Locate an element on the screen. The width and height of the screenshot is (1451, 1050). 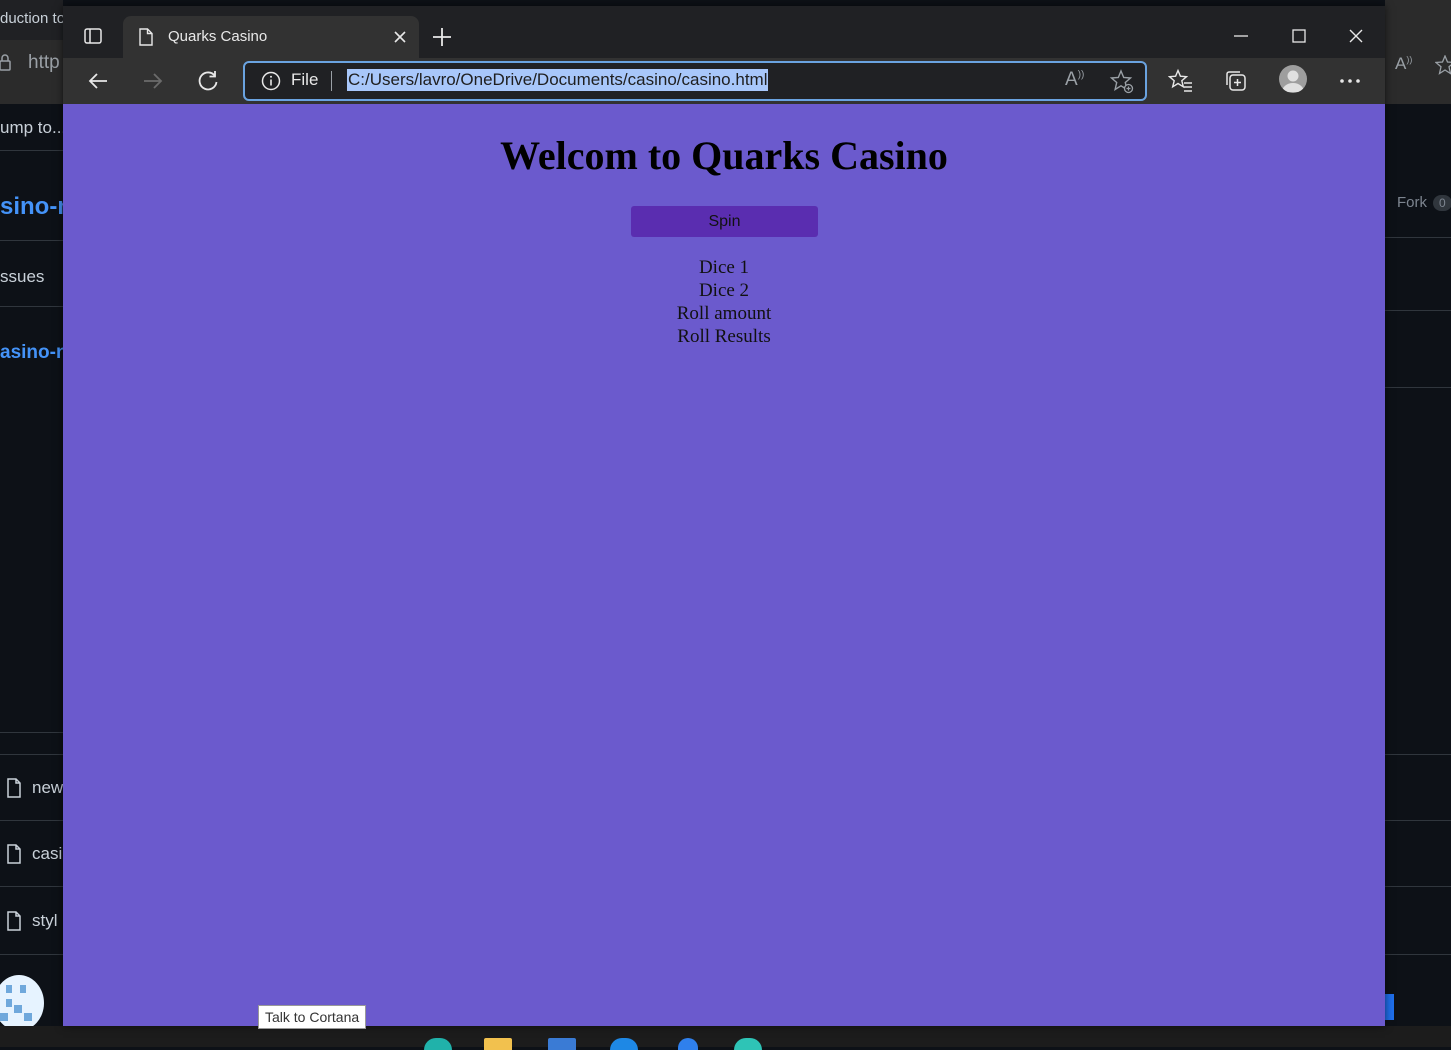
info-icon is located at coordinates (271, 81).